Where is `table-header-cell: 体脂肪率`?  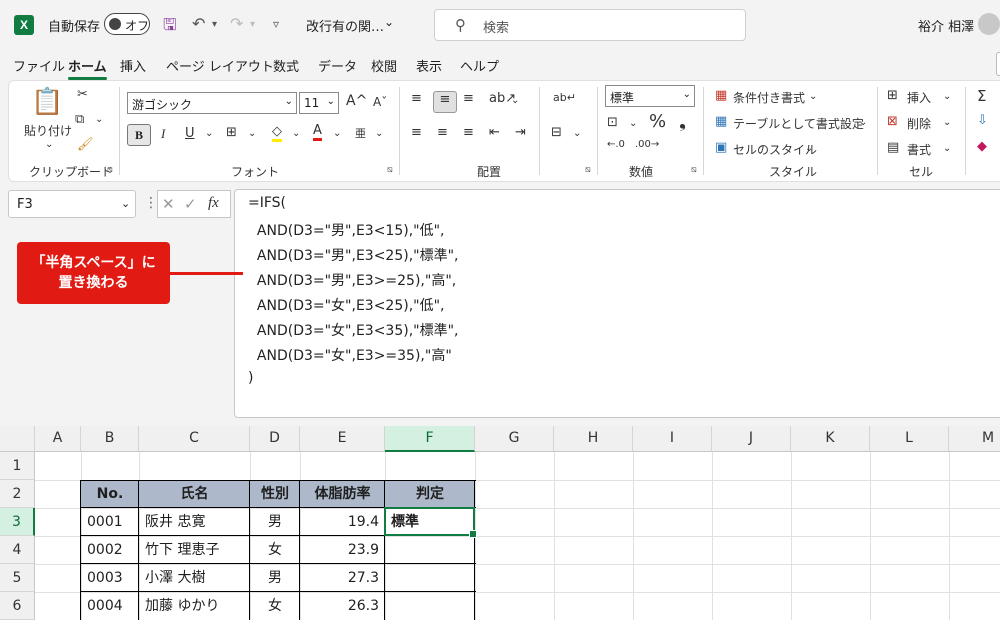
table-header-cell: 体脂肪率 is located at coordinates (342, 494).